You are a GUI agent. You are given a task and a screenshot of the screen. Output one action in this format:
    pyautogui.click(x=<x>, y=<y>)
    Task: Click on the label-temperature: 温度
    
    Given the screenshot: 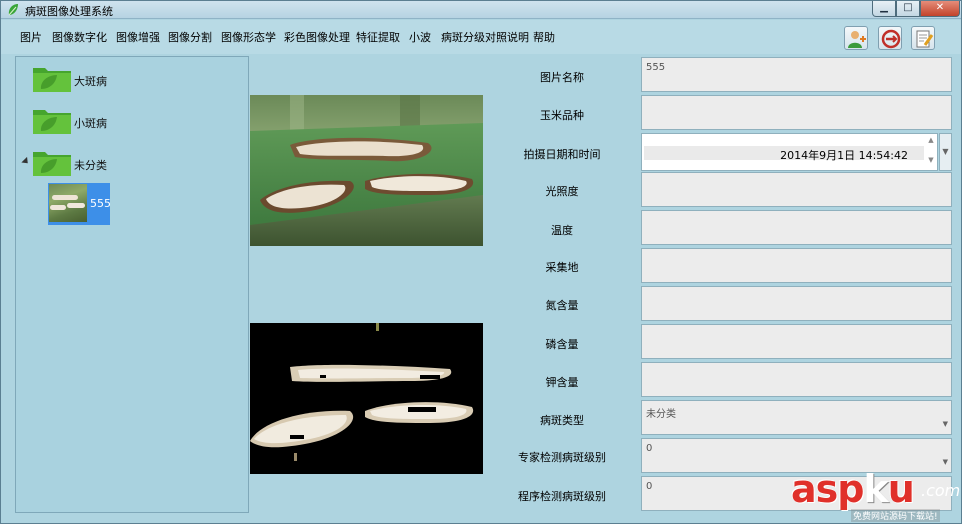 What is the action you would take?
    pyautogui.click(x=562, y=230)
    